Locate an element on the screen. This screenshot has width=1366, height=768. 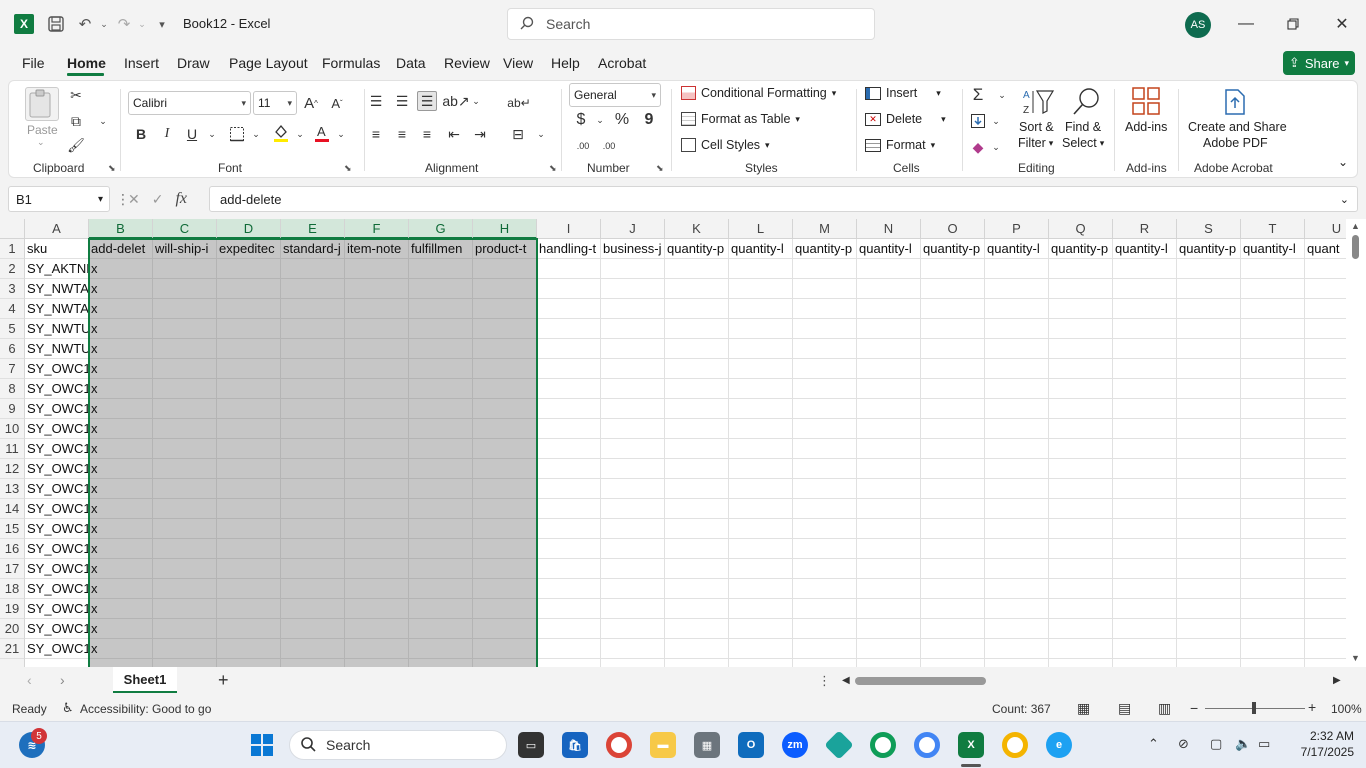
cell-g13 is located at coordinates (441, 489).